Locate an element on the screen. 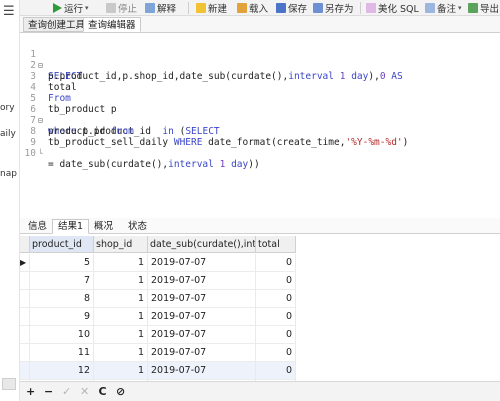 This screenshot has width=500, height=401. apply-changes-button: ✓ is located at coordinates (66, 391).